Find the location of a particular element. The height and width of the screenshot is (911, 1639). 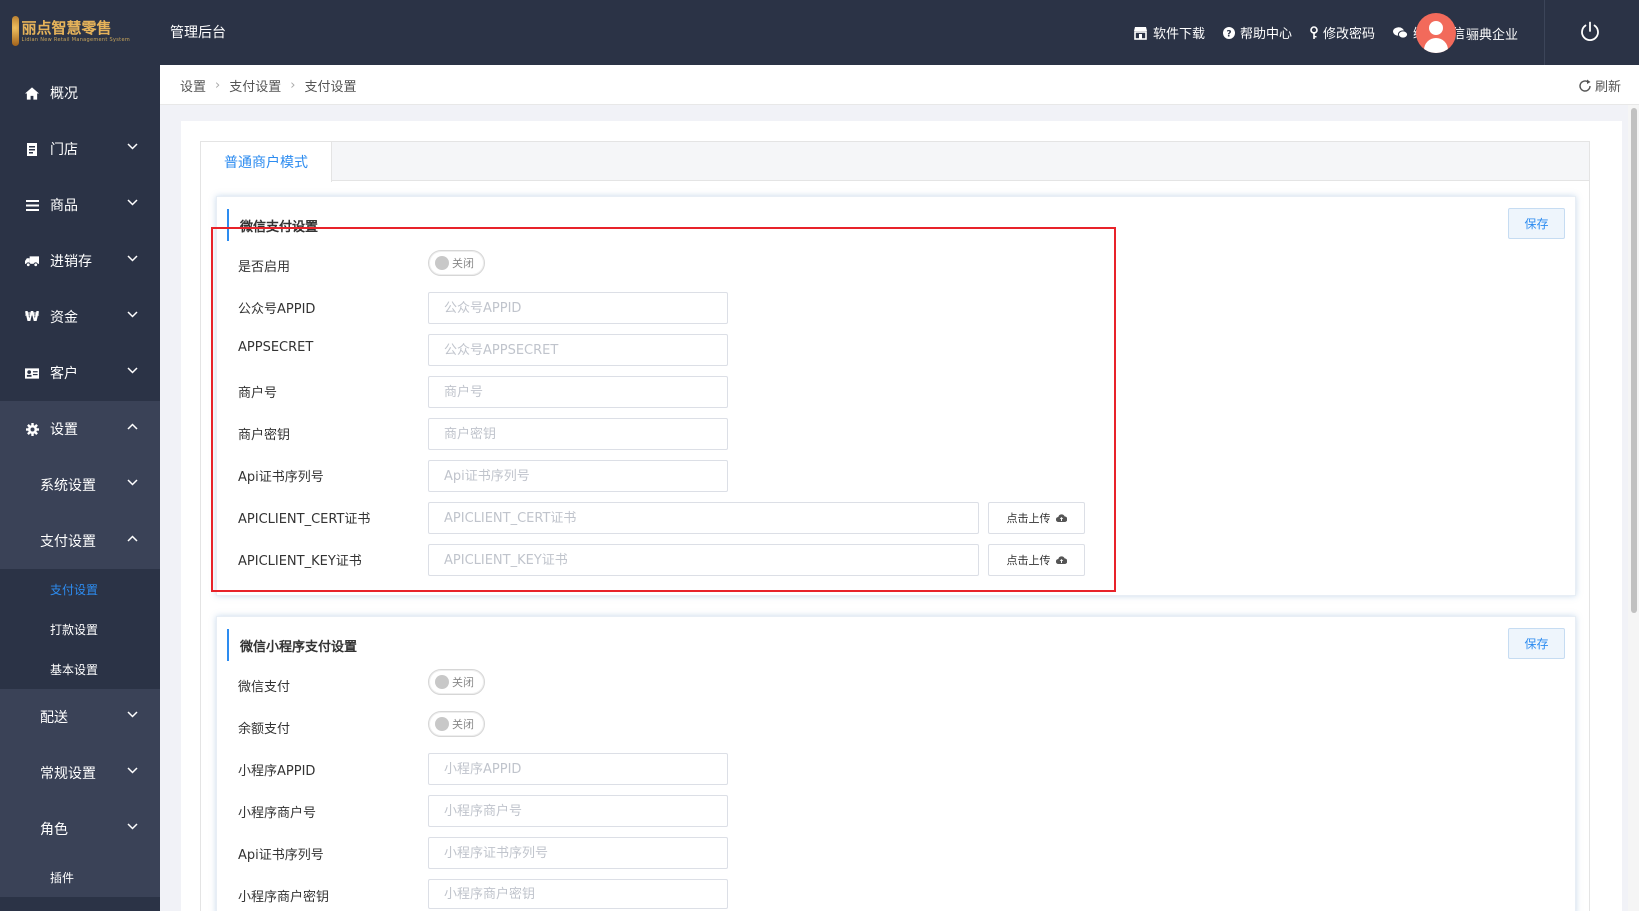

mini-cert-serial-input is located at coordinates (578, 853).